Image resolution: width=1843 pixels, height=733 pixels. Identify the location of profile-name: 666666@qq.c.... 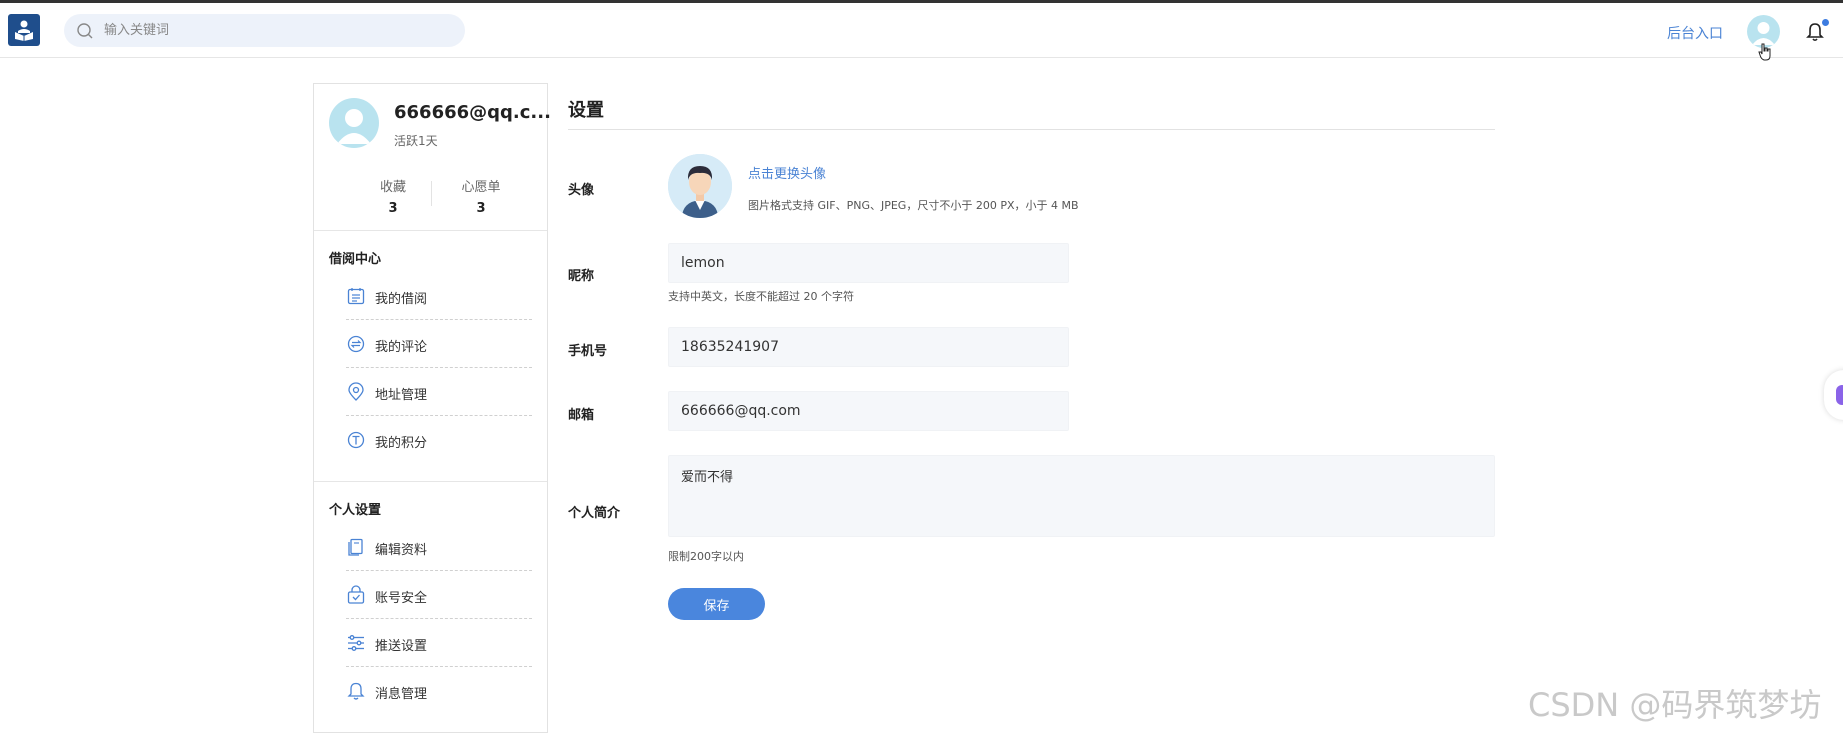
(472, 112).